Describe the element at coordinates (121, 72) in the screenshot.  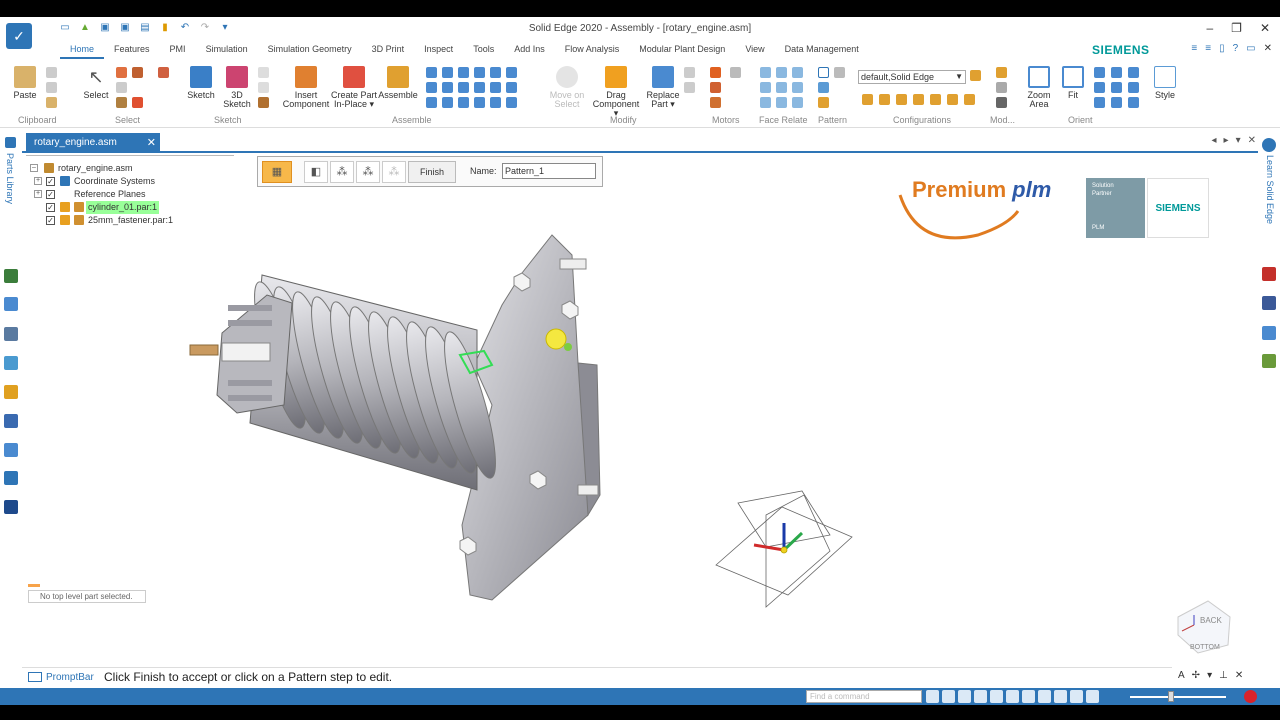
I see `select-filter-icon` at that location.